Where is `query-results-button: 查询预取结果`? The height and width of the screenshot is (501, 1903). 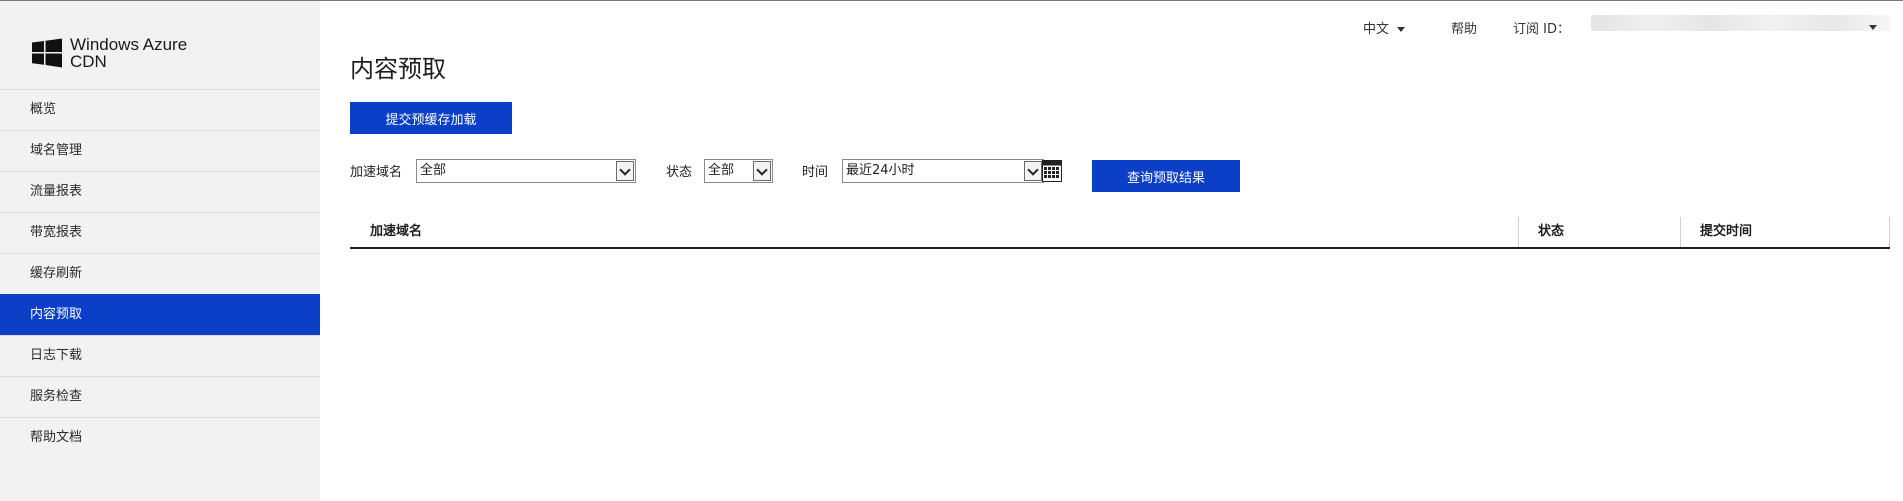
query-results-button: 查询预取结果 is located at coordinates (1166, 176).